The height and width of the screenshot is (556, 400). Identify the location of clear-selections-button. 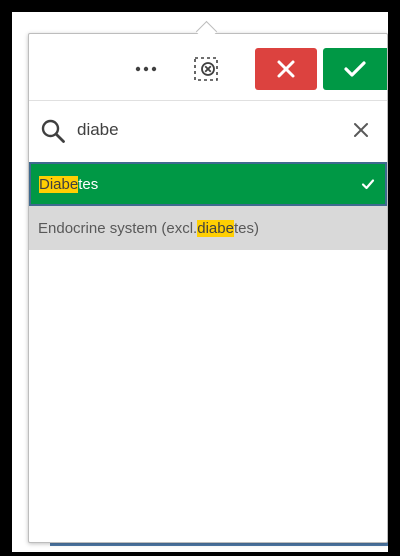
(206, 69).